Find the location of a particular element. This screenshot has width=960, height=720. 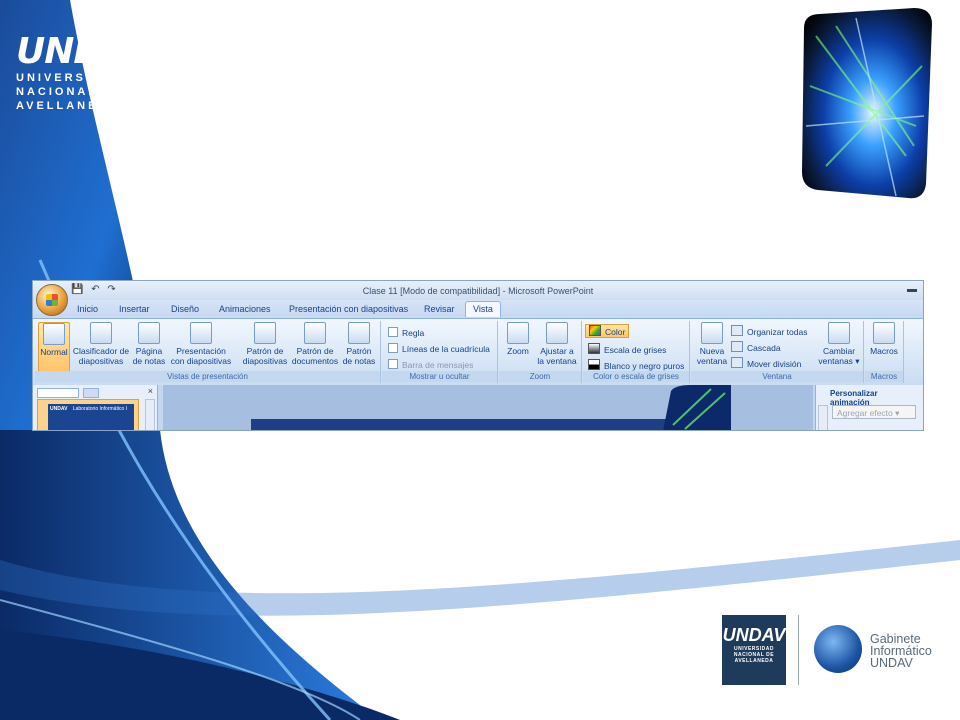

footer-logo-line-3: AVELLANEDA is located at coordinates (754, 661).